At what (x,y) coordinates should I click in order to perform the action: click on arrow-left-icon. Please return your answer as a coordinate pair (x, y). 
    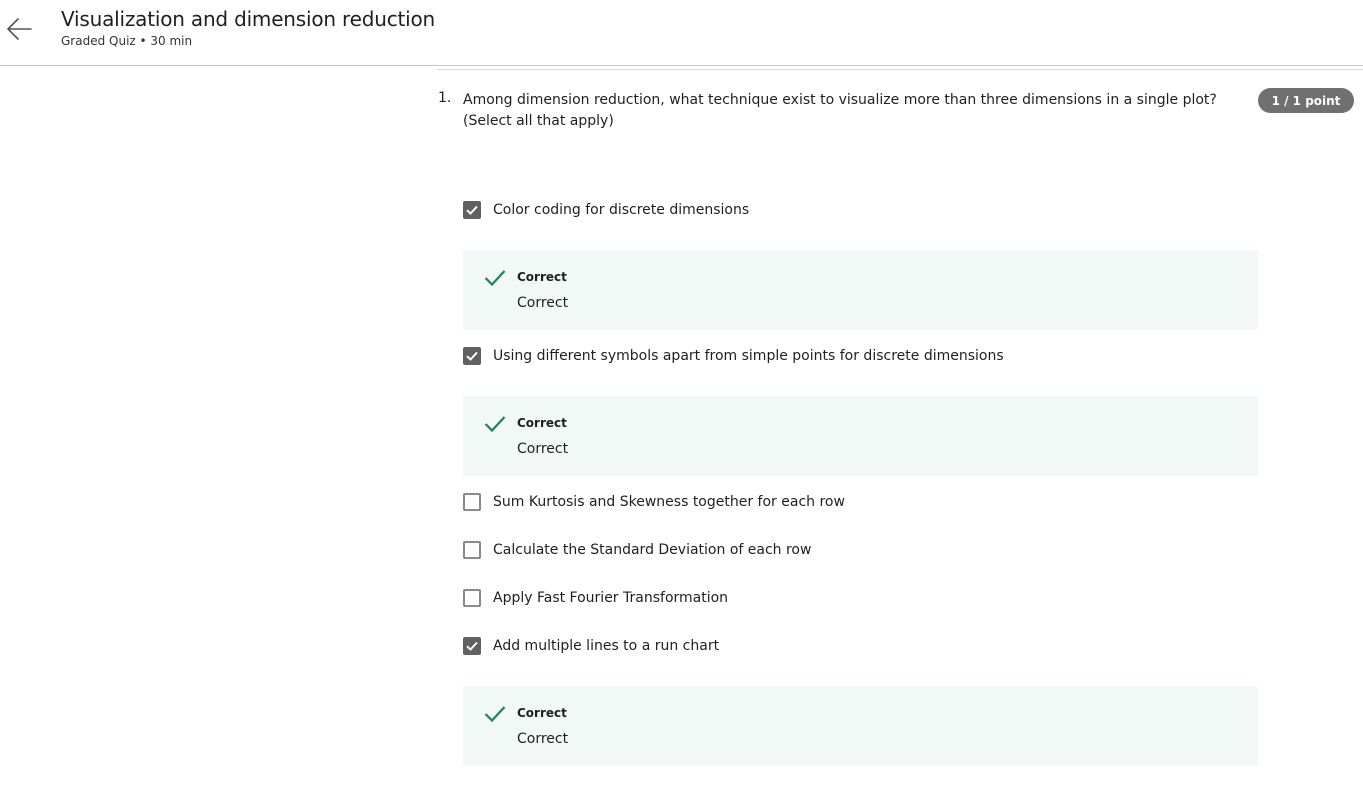
    Looking at the image, I should click on (19, 29).